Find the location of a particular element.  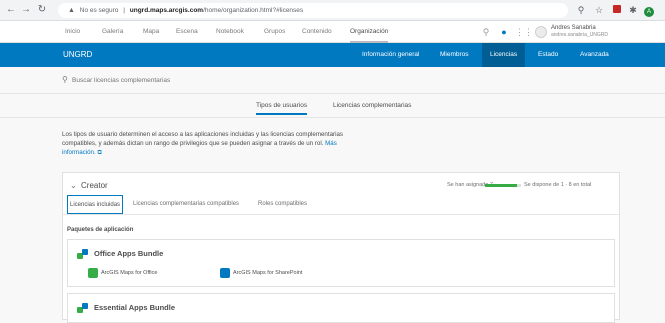

tab-licencias-complementarias: Licencias complementarias is located at coordinates (372, 107).